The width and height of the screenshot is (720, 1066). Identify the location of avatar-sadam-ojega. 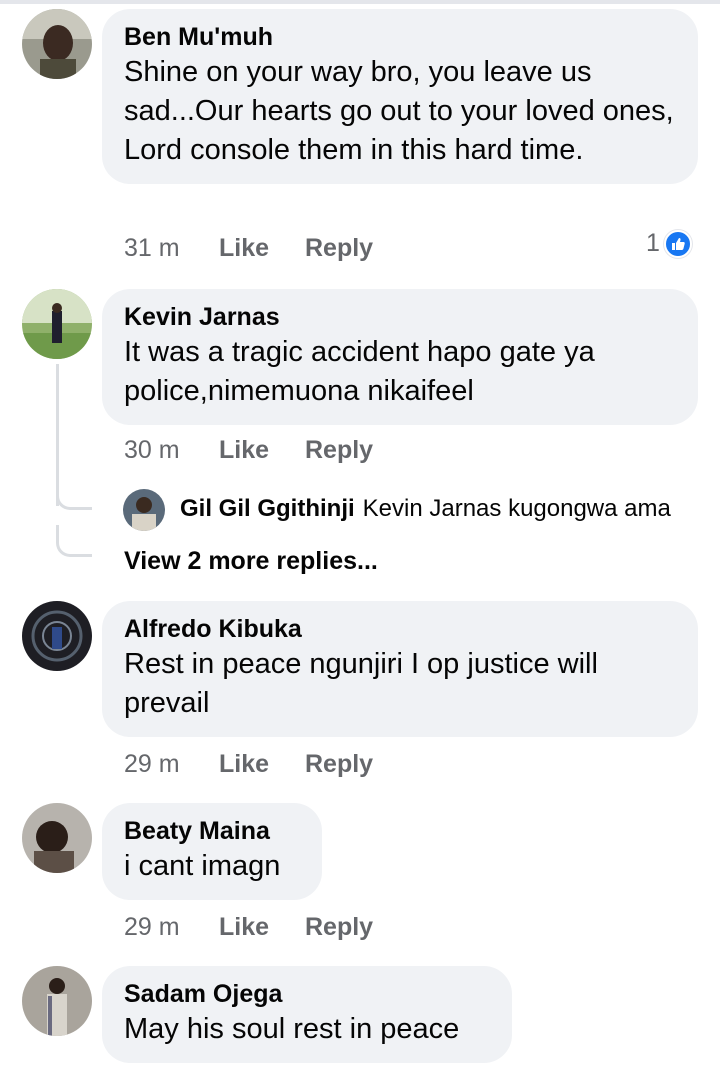
(57, 1001).